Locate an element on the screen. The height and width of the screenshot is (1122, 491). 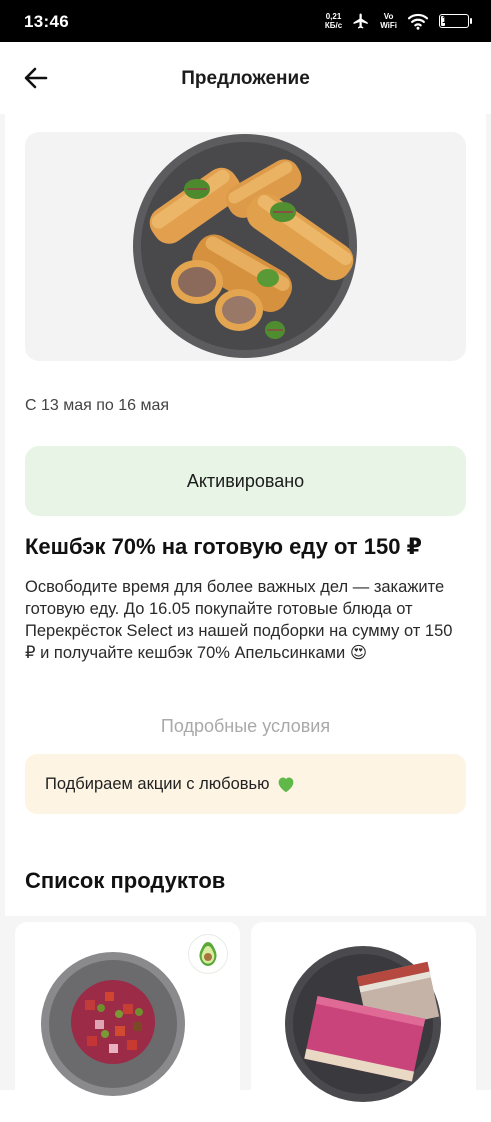
offer-title: Кешбэк 70% на готовую еду от 150 ₽ is located at coordinates (223, 546).